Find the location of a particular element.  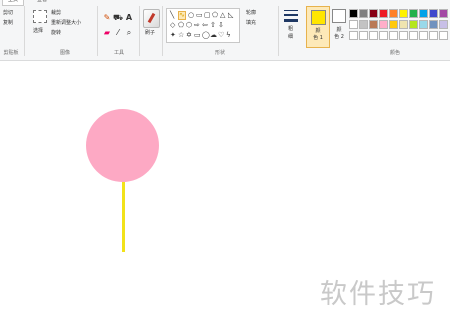

select-icon is located at coordinates (40, 16).